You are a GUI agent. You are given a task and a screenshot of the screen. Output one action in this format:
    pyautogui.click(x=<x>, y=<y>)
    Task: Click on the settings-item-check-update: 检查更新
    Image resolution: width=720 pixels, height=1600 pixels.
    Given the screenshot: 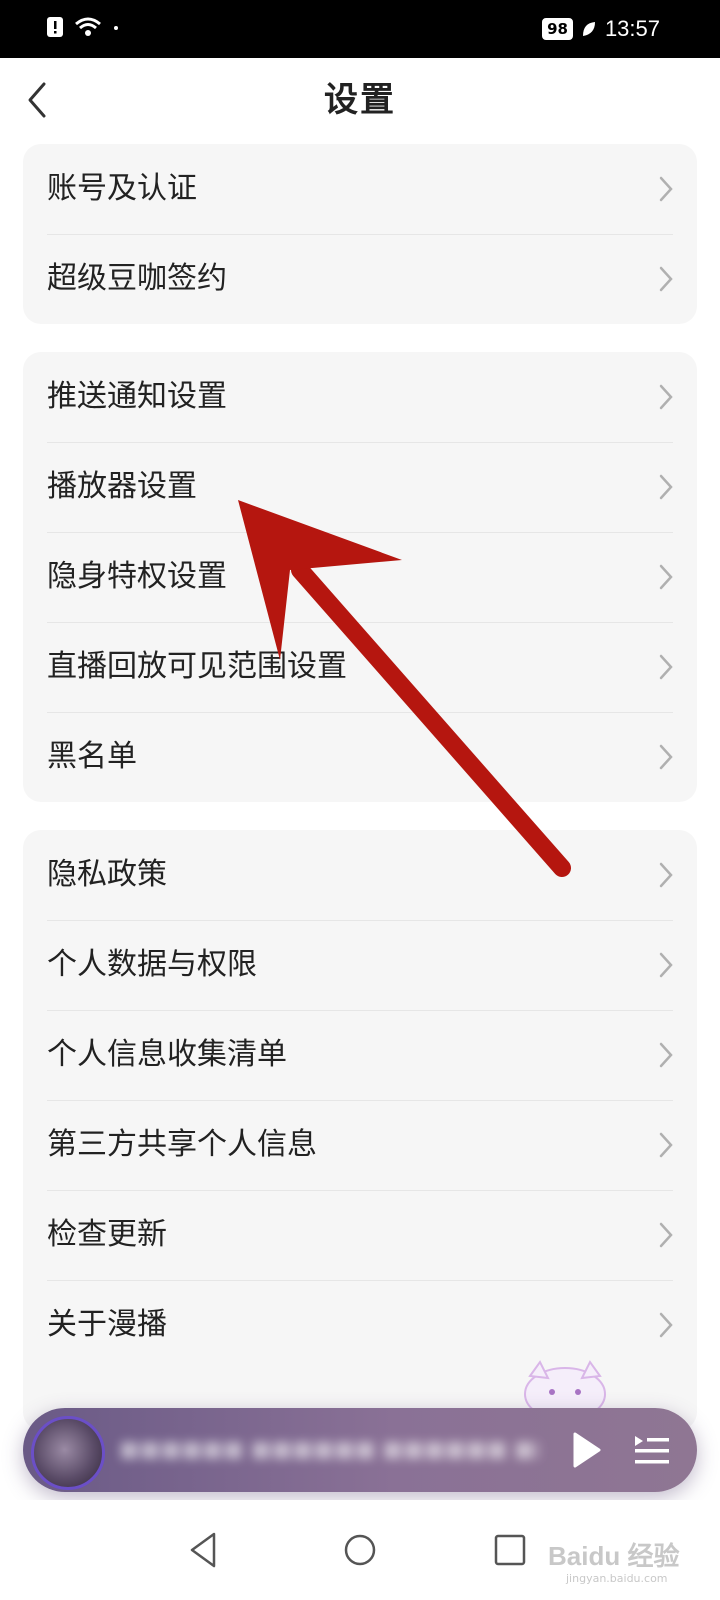 What is the action you would take?
    pyautogui.click(x=360, y=1235)
    